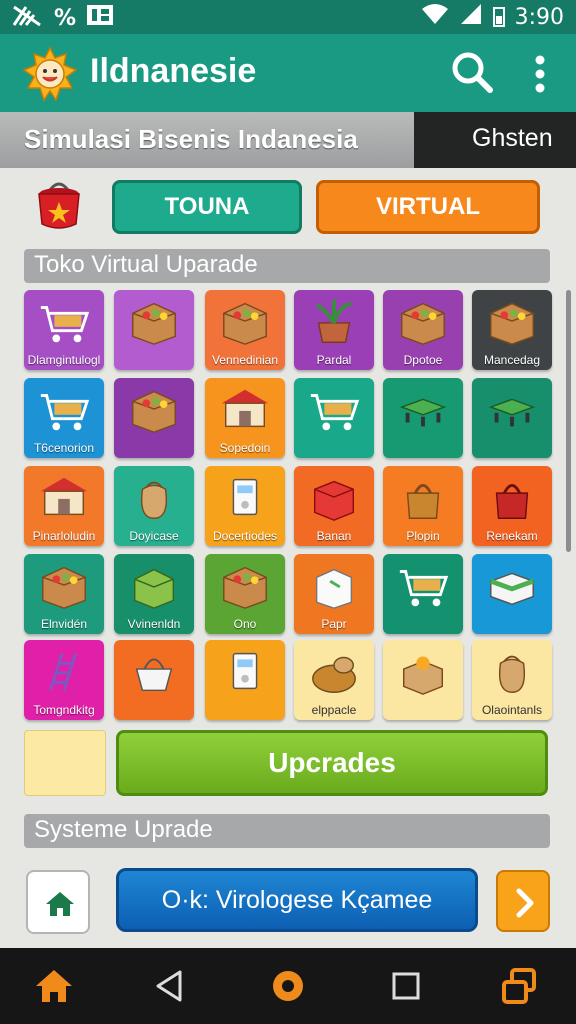 Image resolution: width=576 pixels, height=1024 pixels. Describe the element at coordinates (435, 17) in the screenshot. I see `wifi-icon` at that location.